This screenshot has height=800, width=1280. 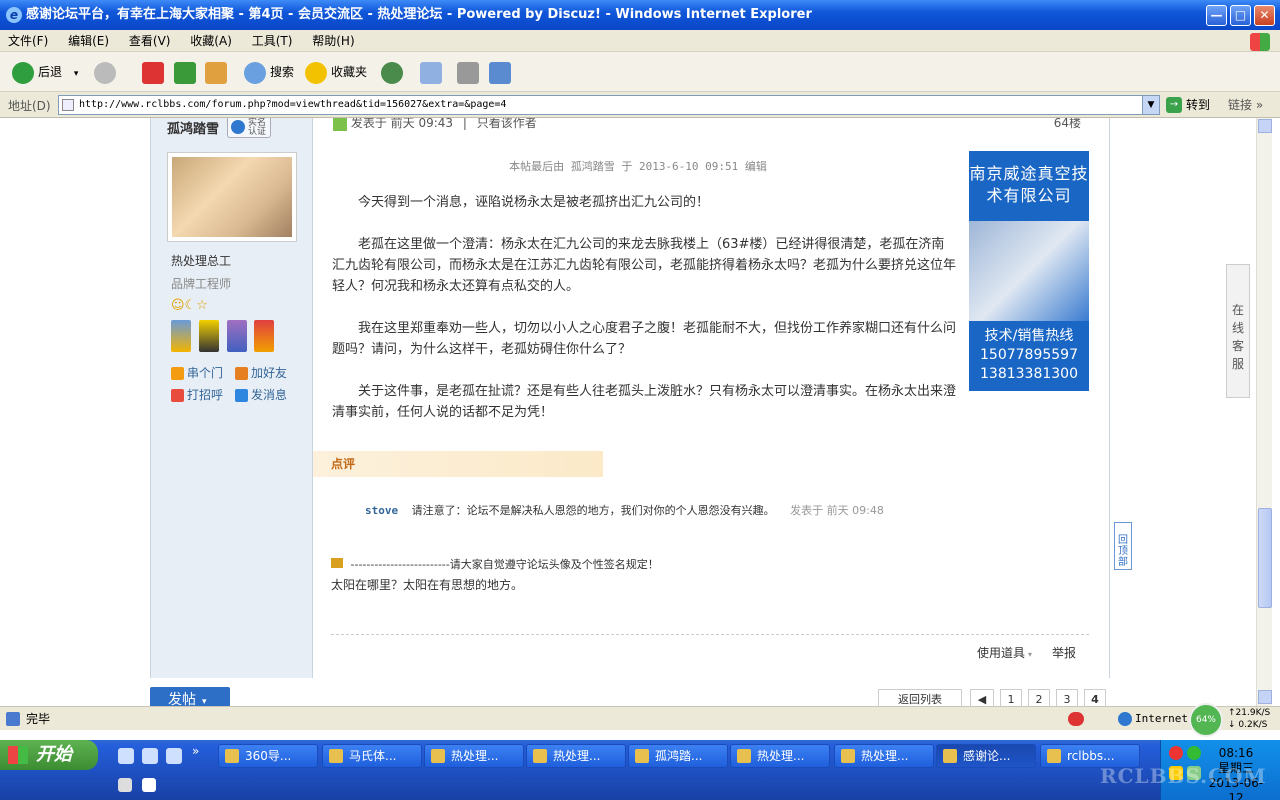 What do you see at coordinates (68, 105) in the screenshot?
I see `page-icon` at bounding box center [68, 105].